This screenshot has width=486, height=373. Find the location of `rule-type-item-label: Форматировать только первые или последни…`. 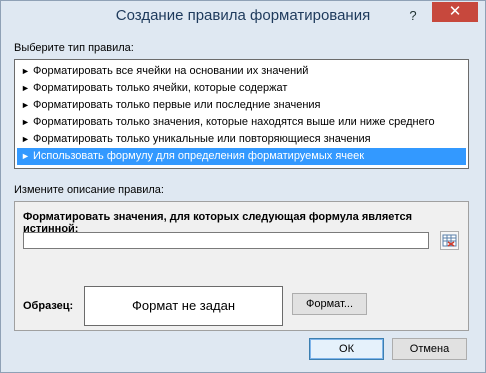

rule-type-item-label: Форматировать только первые или последни… is located at coordinates (177, 105).